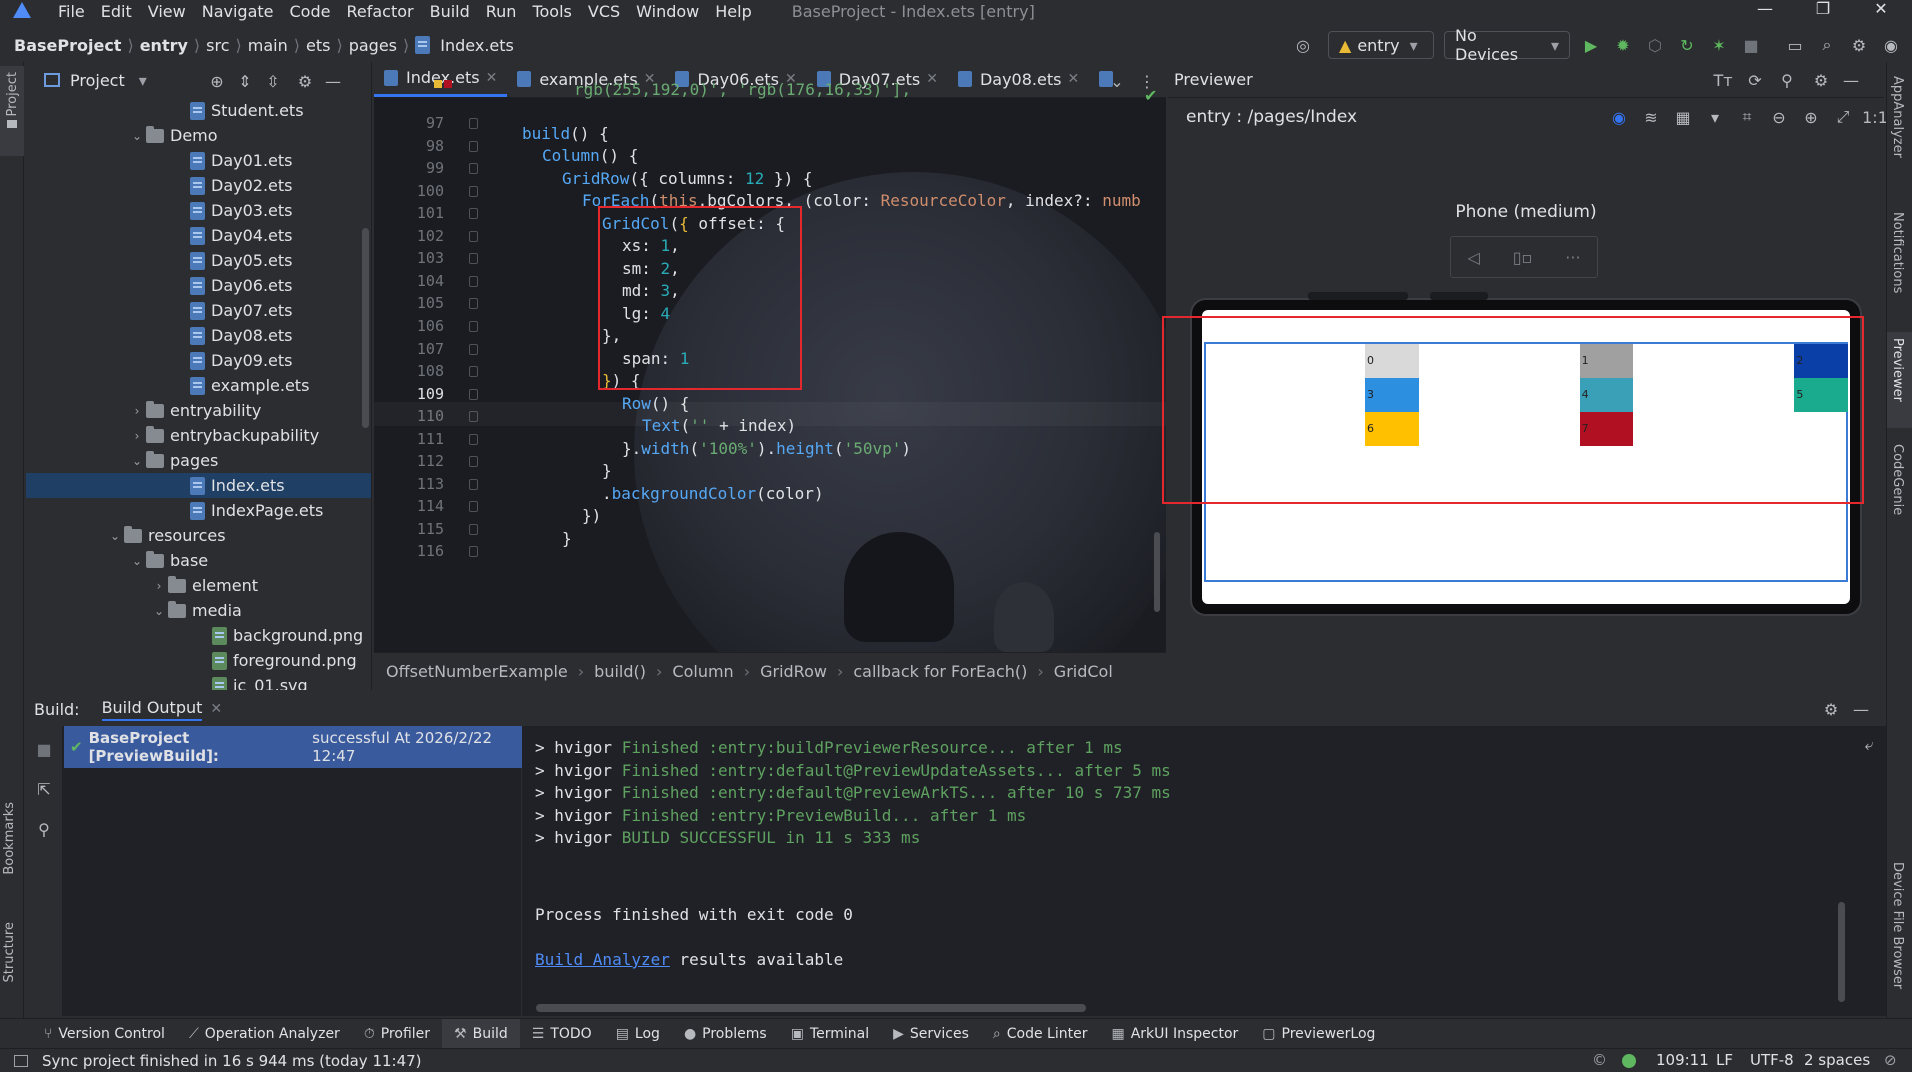 The image size is (1912, 1072). What do you see at coordinates (1629, 1061) in the screenshot?
I see `status-ok-icon` at bounding box center [1629, 1061].